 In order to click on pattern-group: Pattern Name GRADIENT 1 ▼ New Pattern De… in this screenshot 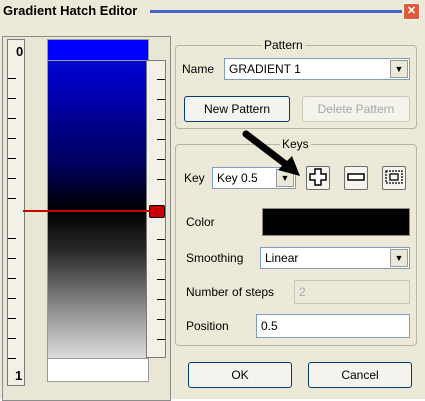, I will do `click(296, 83)`.